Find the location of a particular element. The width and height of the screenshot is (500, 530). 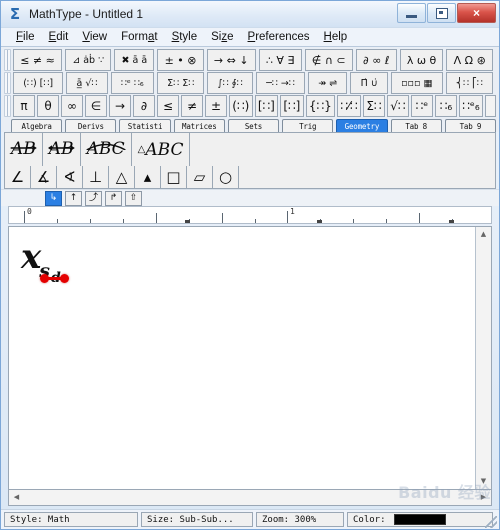

tab-8: Tab 8 is located at coordinates (416, 125).